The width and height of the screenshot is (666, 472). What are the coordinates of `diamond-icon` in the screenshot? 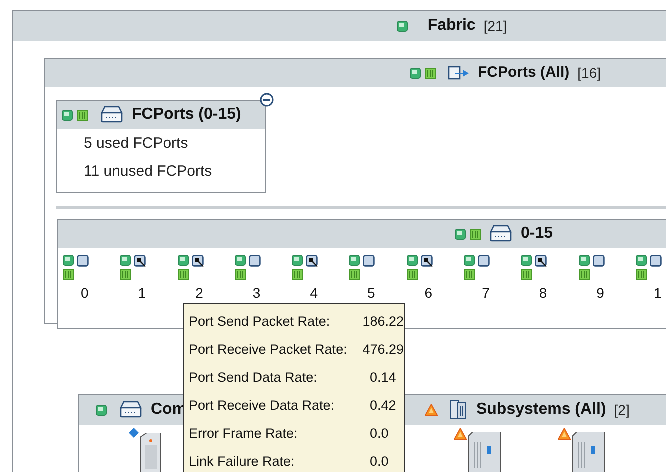 It's located at (134, 433).